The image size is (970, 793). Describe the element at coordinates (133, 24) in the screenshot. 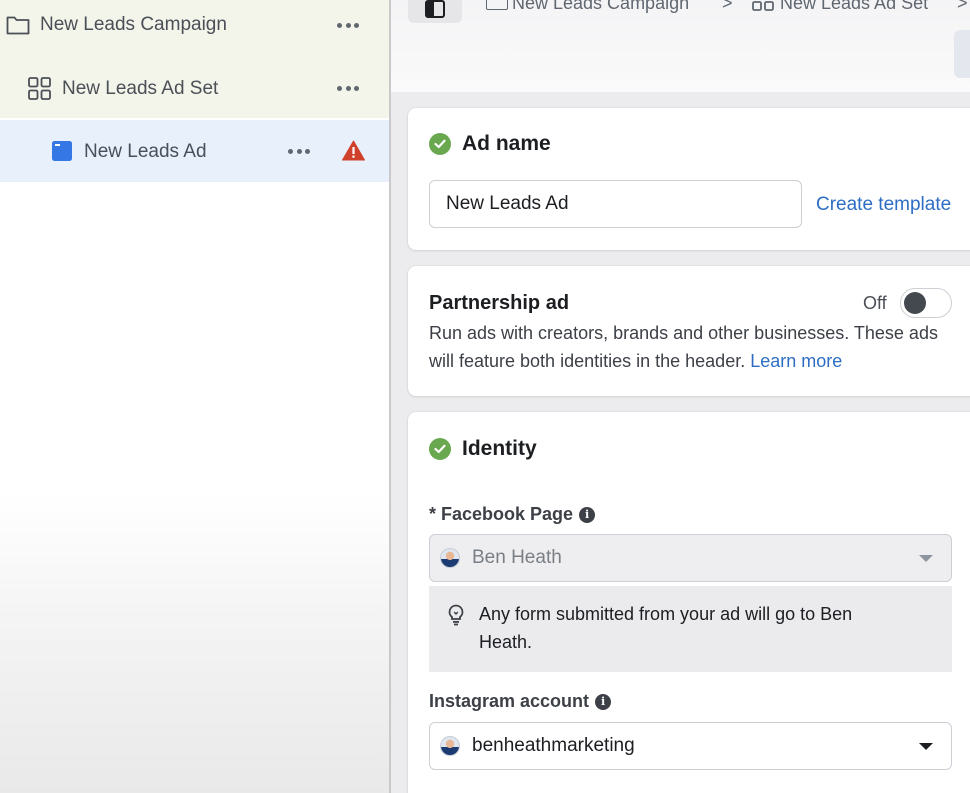

I see `tree-item-label: New Leads Campaign` at that location.